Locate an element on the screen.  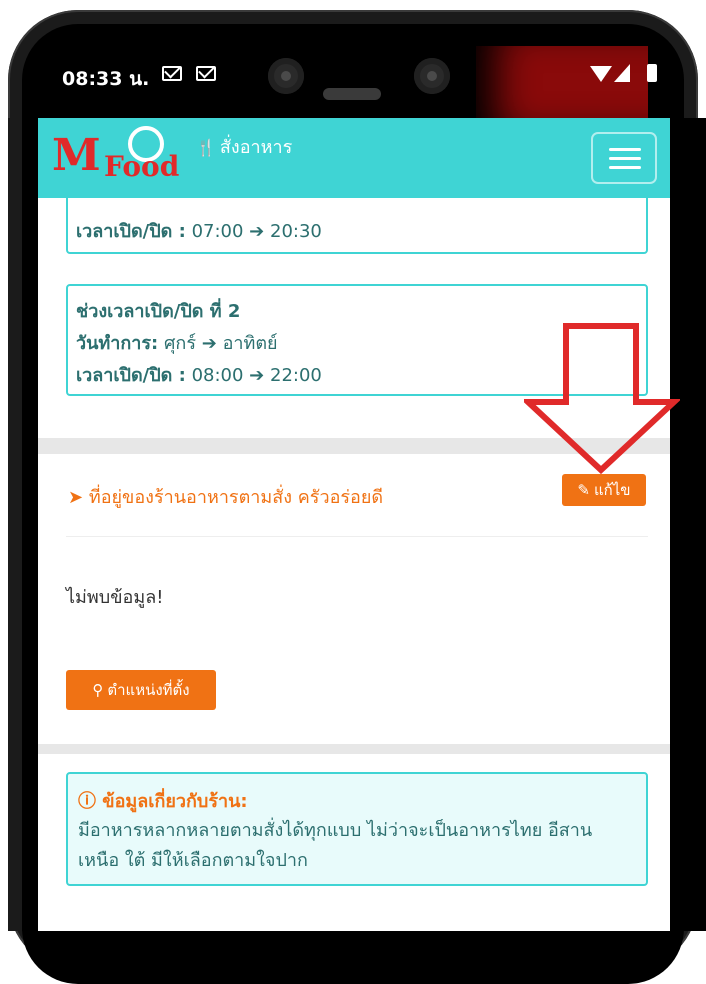
navbar: M Food 🍴 สั่งอาหาร is located at coordinates (354, 158).